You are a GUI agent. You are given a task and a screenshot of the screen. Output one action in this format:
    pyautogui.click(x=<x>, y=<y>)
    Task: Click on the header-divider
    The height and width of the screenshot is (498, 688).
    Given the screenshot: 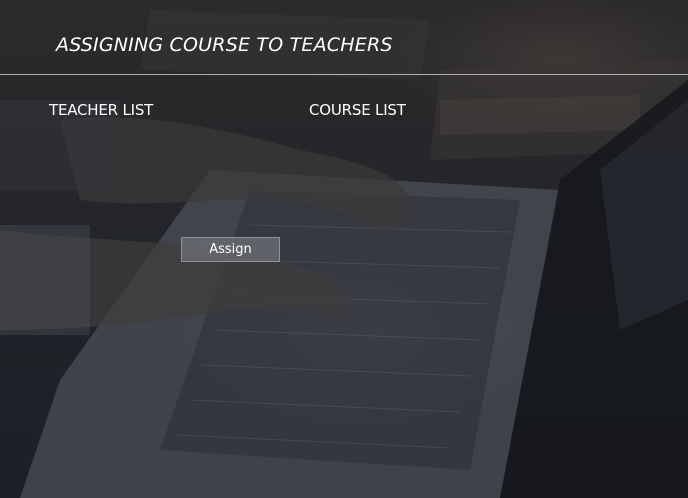 What is the action you would take?
    pyautogui.click(x=344, y=74)
    